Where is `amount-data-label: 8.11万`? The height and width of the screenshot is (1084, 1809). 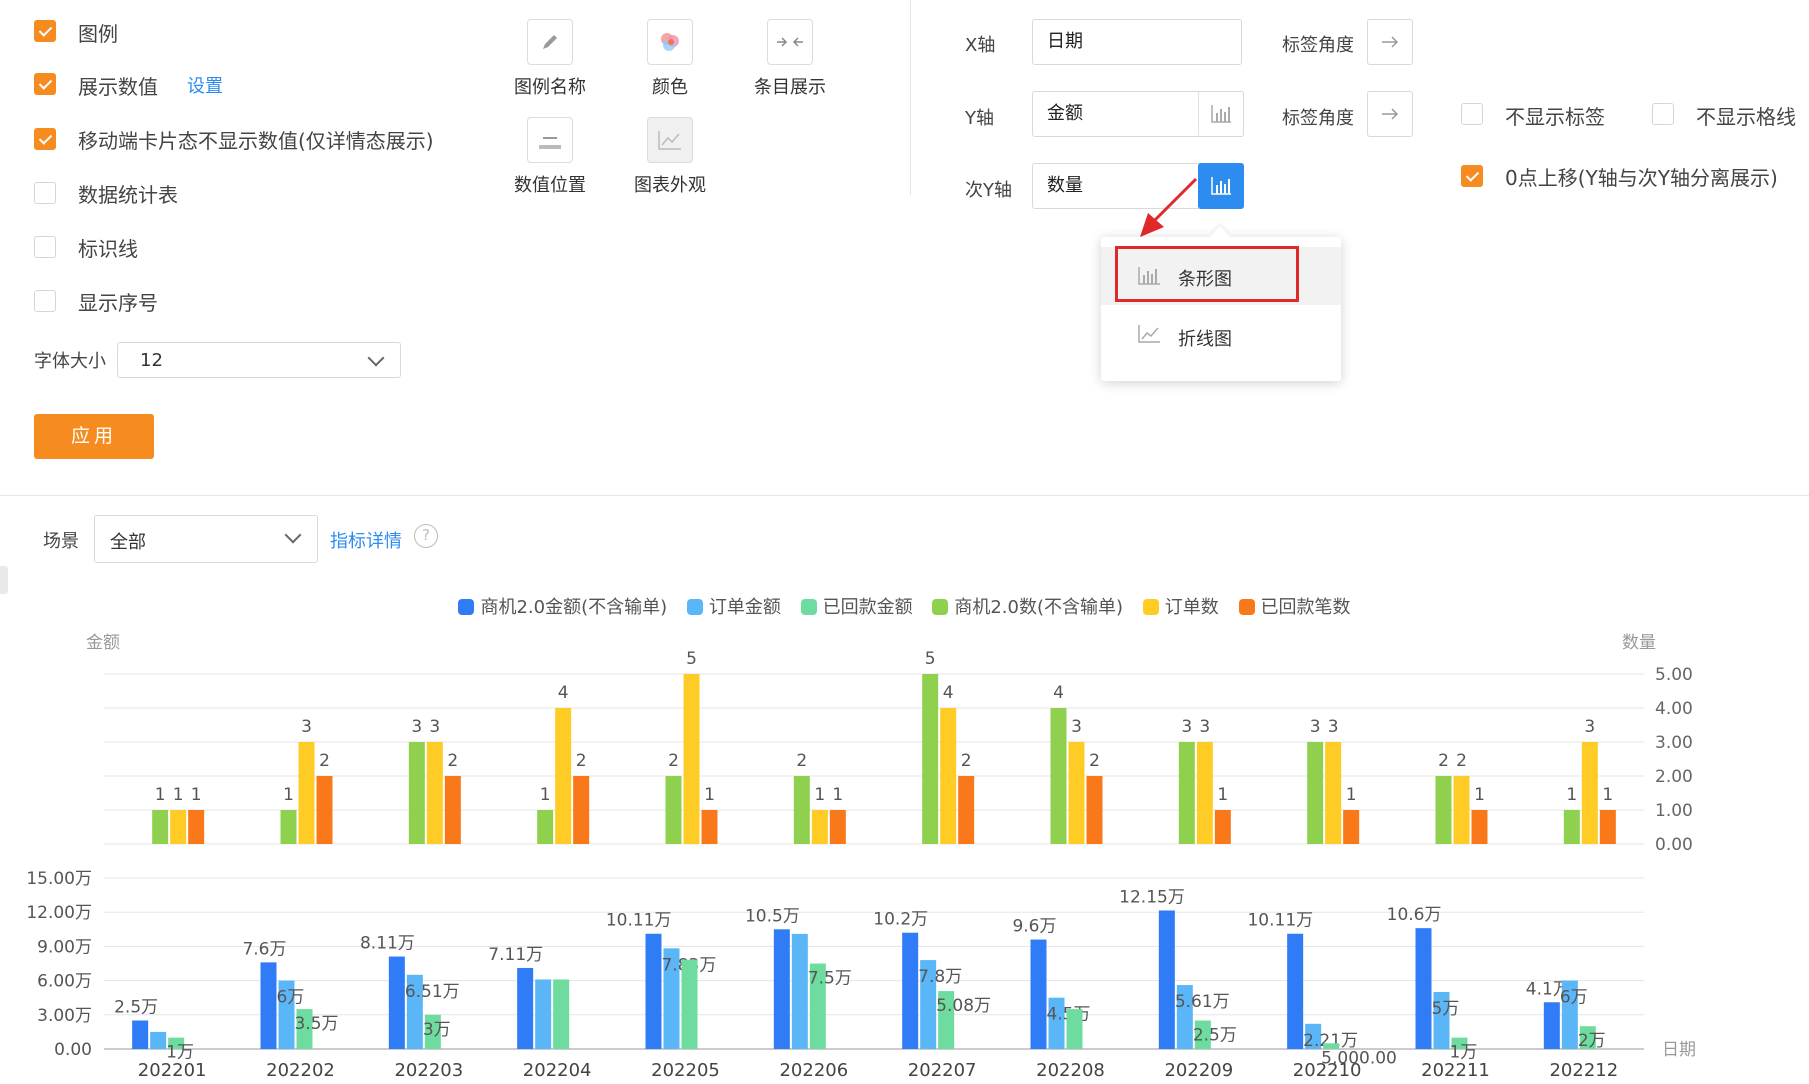 amount-data-label: 8.11万 is located at coordinates (387, 944).